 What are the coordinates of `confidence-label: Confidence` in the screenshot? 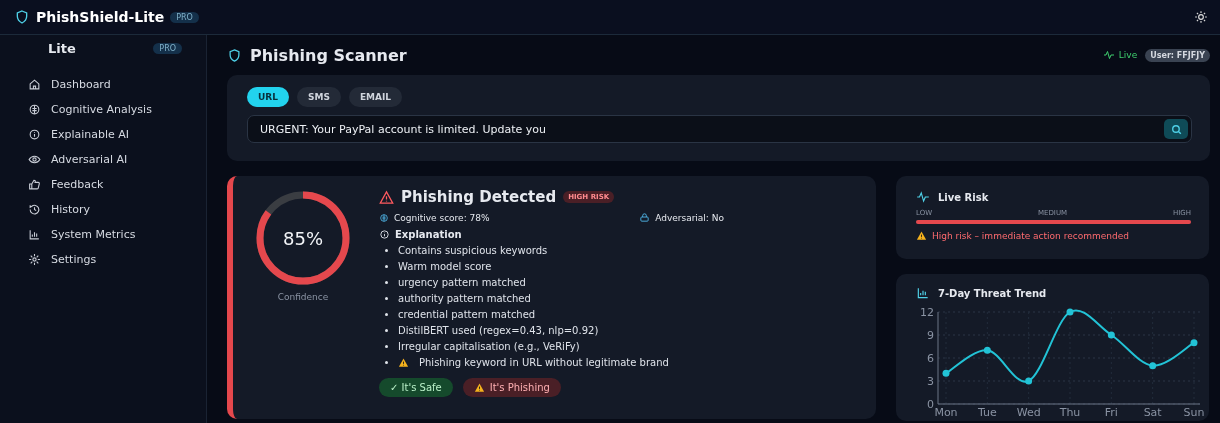 It's located at (303, 297).